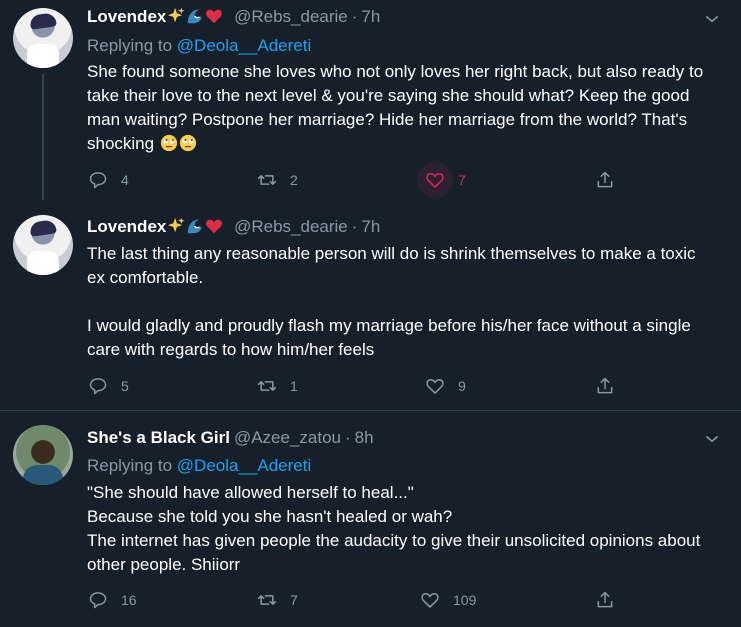 The height and width of the screenshot is (627, 741). Describe the element at coordinates (294, 386) in the screenshot. I see `retweet-count: 1` at that location.